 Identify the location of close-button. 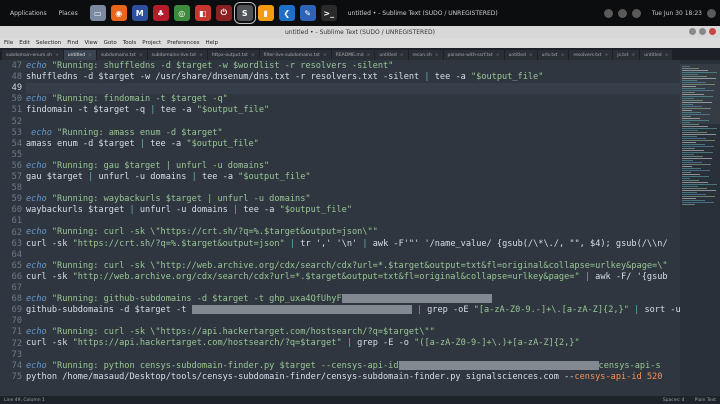
(712, 31).